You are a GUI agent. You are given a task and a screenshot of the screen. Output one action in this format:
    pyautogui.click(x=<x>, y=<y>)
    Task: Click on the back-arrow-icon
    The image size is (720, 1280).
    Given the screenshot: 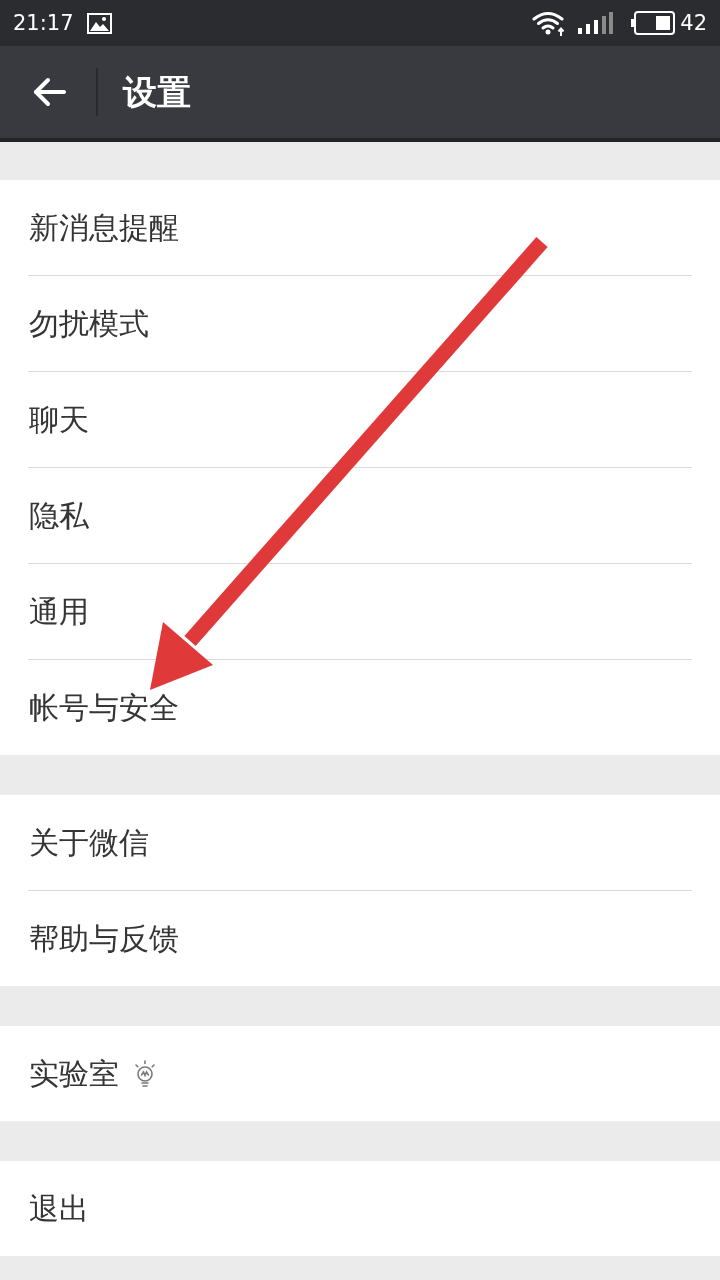 What is the action you would take?
    pyautogui.click(x=50, y=92)
    